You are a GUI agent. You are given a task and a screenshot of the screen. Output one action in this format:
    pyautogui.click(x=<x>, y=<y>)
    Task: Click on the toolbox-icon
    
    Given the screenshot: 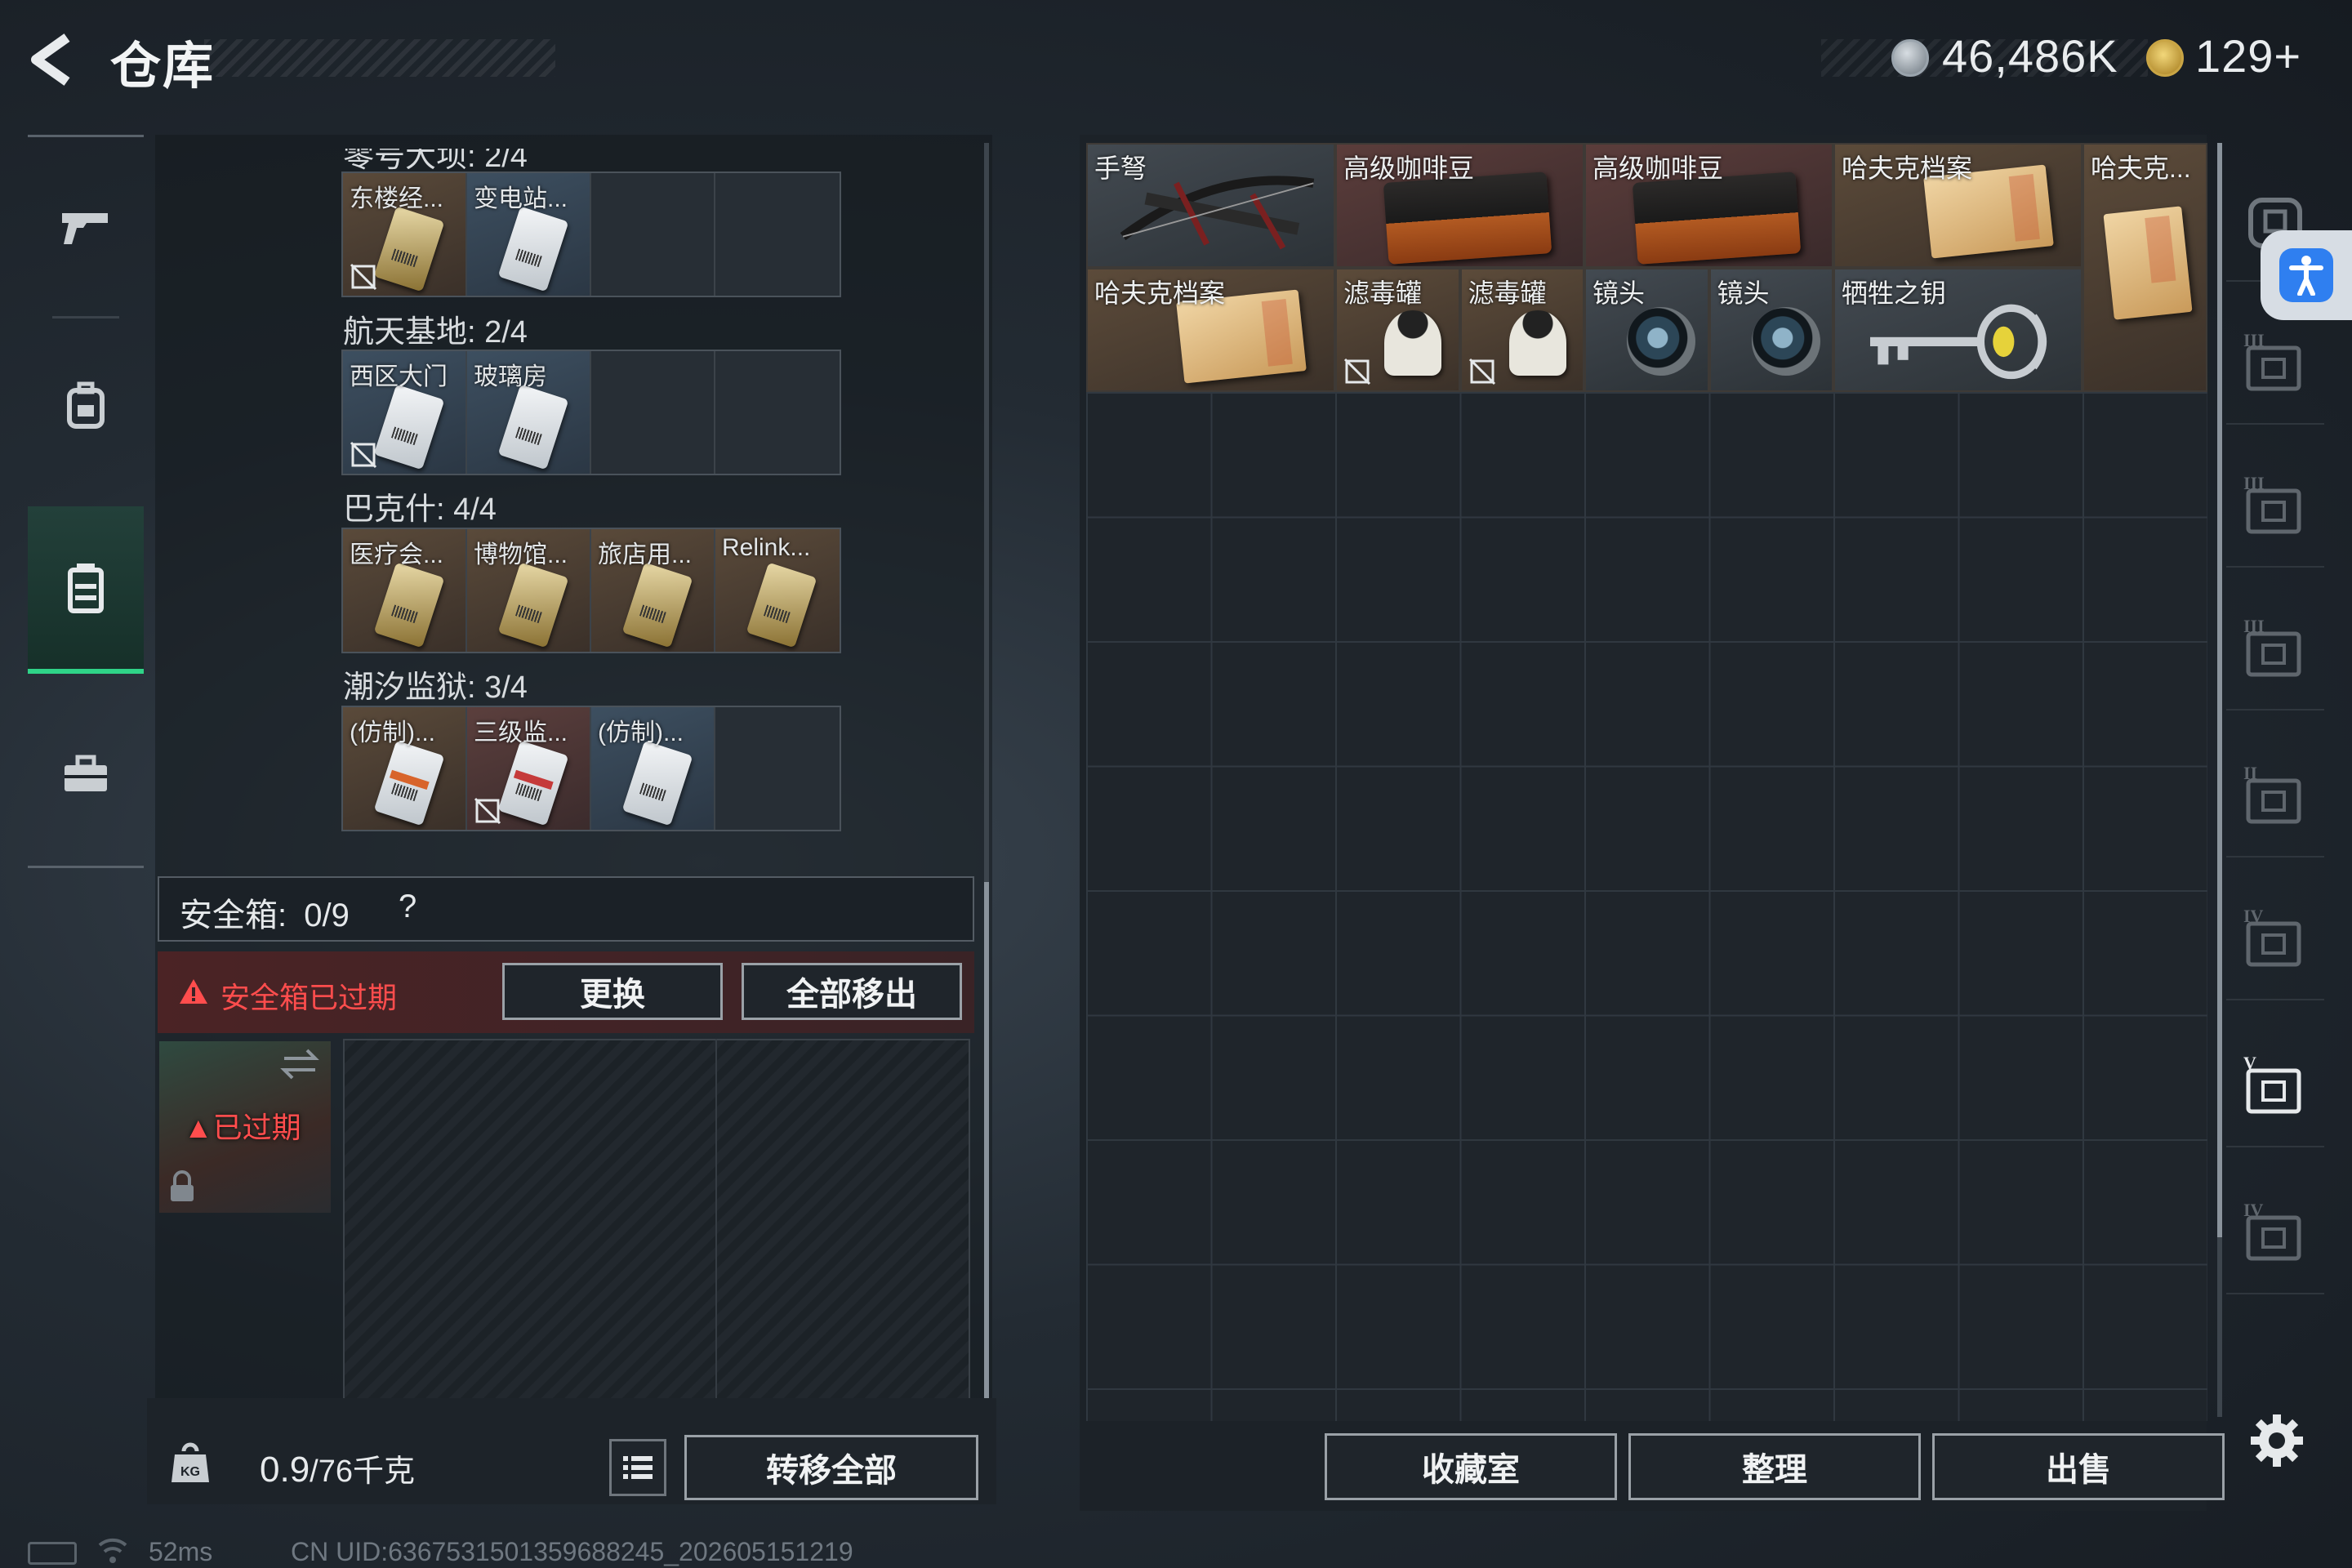 What is the action you would take?
    pyautogui.click(x=86, y=773)
    